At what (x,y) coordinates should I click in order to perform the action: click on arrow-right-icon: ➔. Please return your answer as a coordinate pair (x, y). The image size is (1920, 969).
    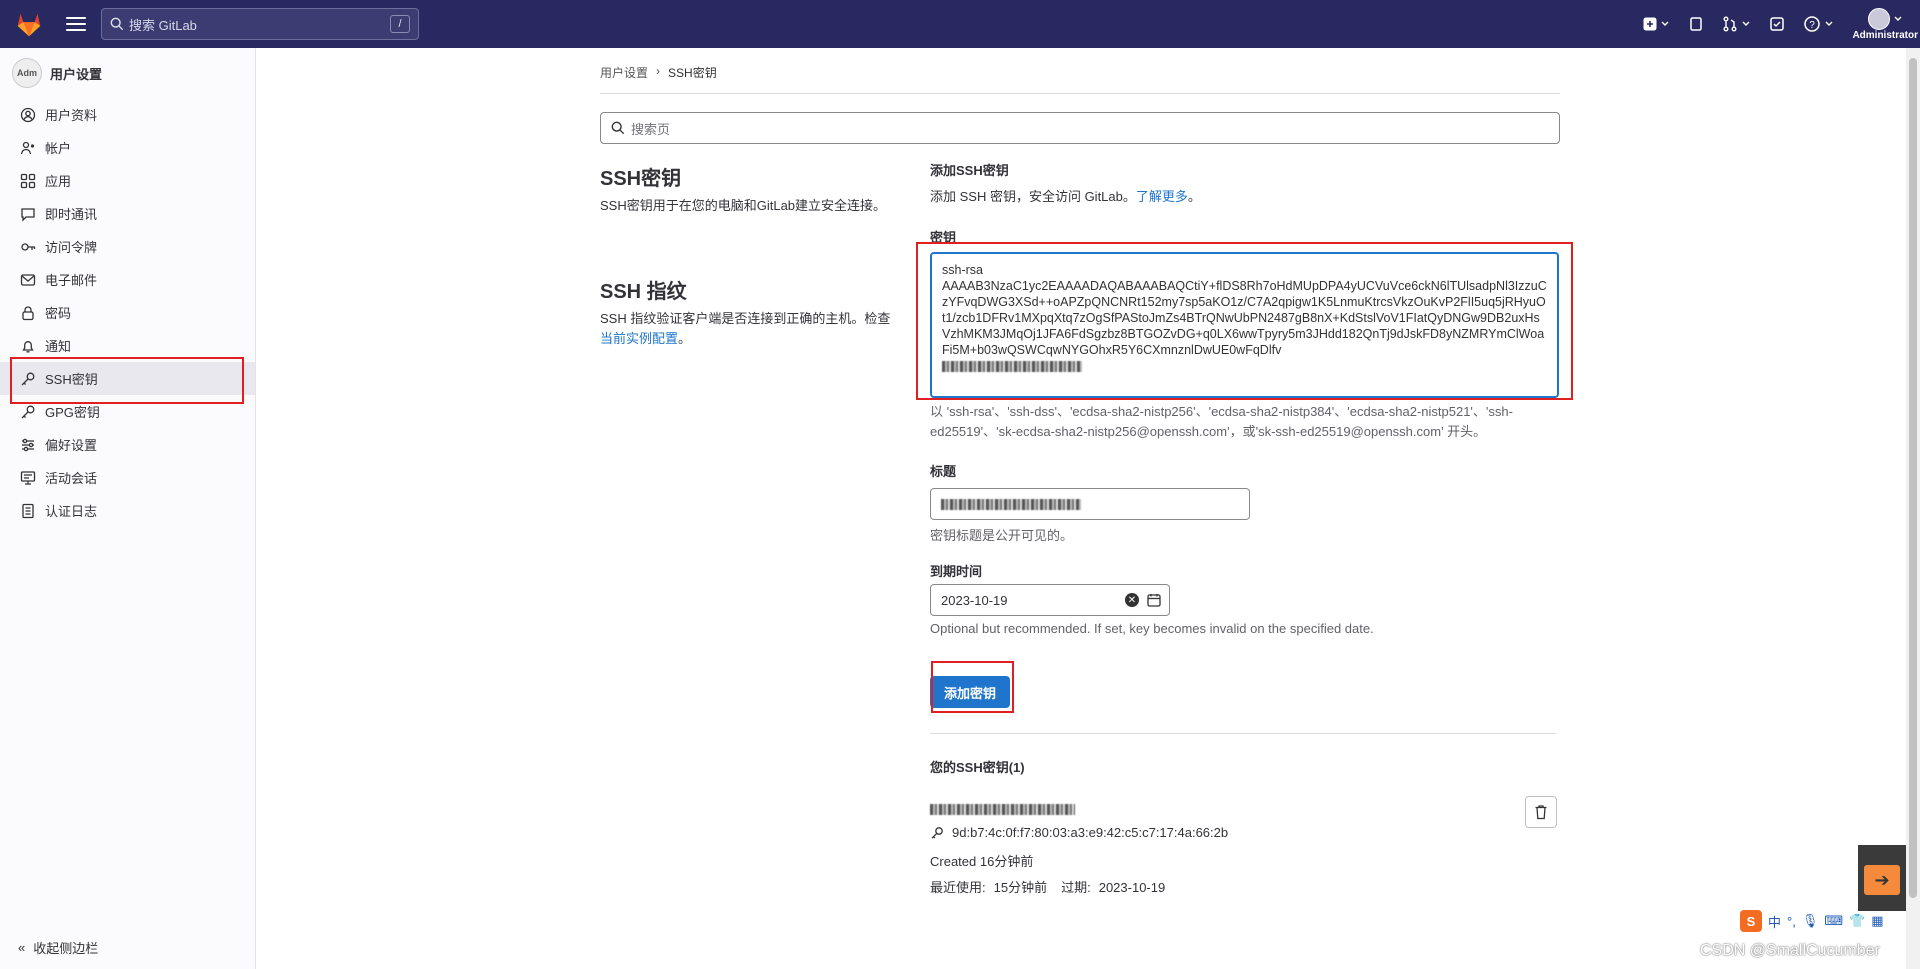
    Looking at the image, I should click on (1882, 880).